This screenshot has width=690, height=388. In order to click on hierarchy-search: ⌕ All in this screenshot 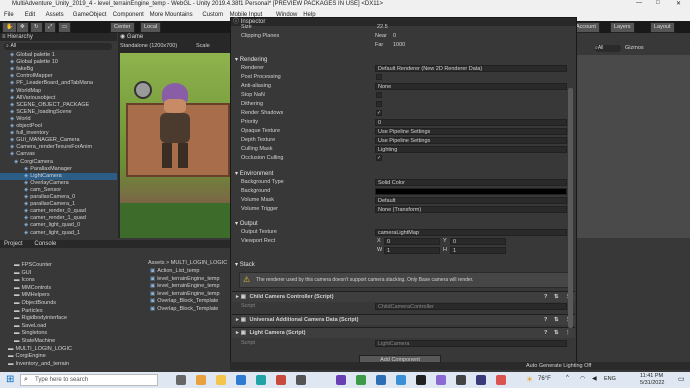, I will do `click(58, 46)`.